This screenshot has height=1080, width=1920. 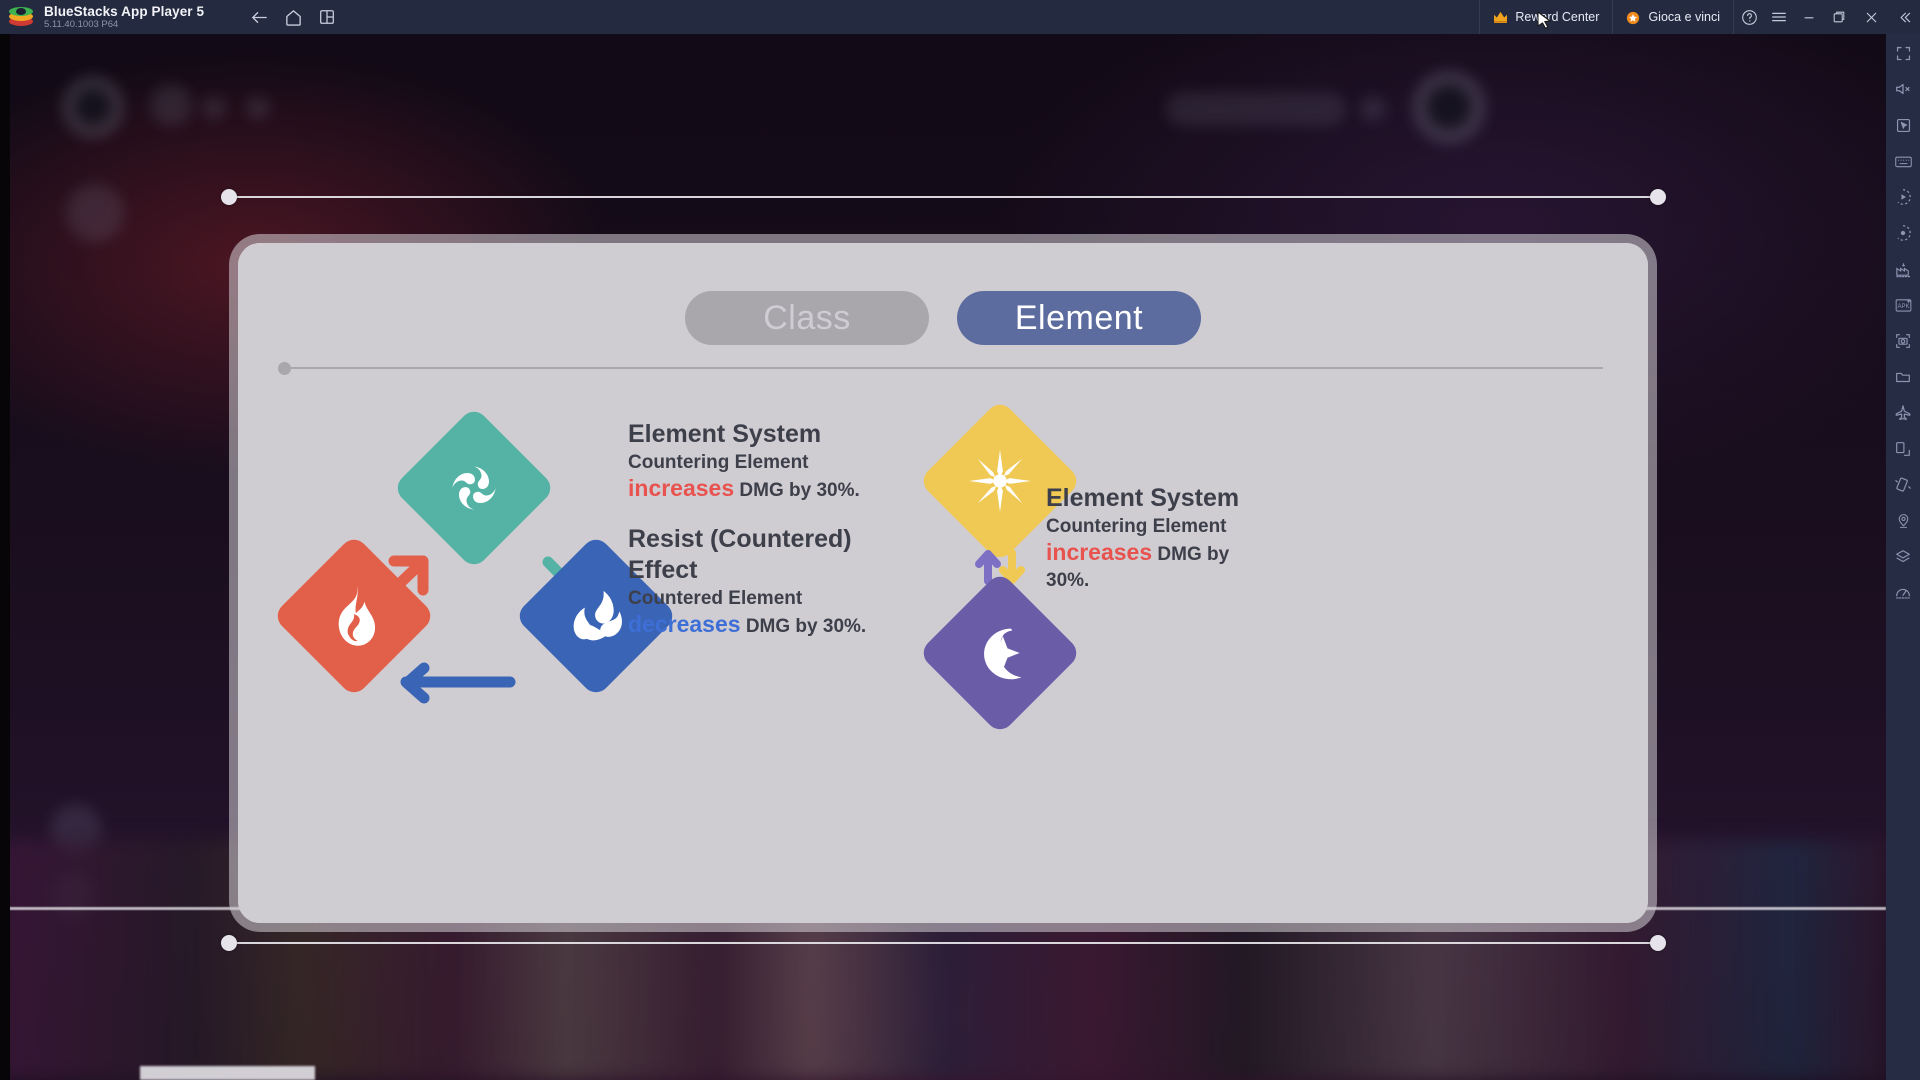 I want to click on minimize-icon, so click(x=1809, y=18).